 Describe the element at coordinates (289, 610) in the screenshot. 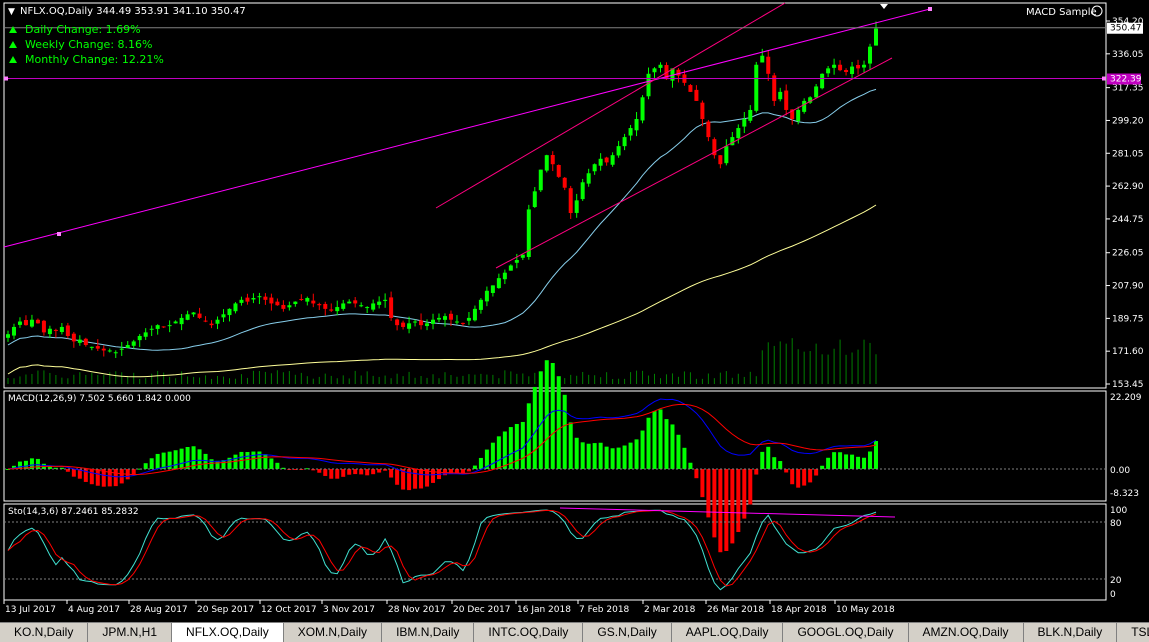

I see `date-tick-label: 12 Oct 2017` at that location.